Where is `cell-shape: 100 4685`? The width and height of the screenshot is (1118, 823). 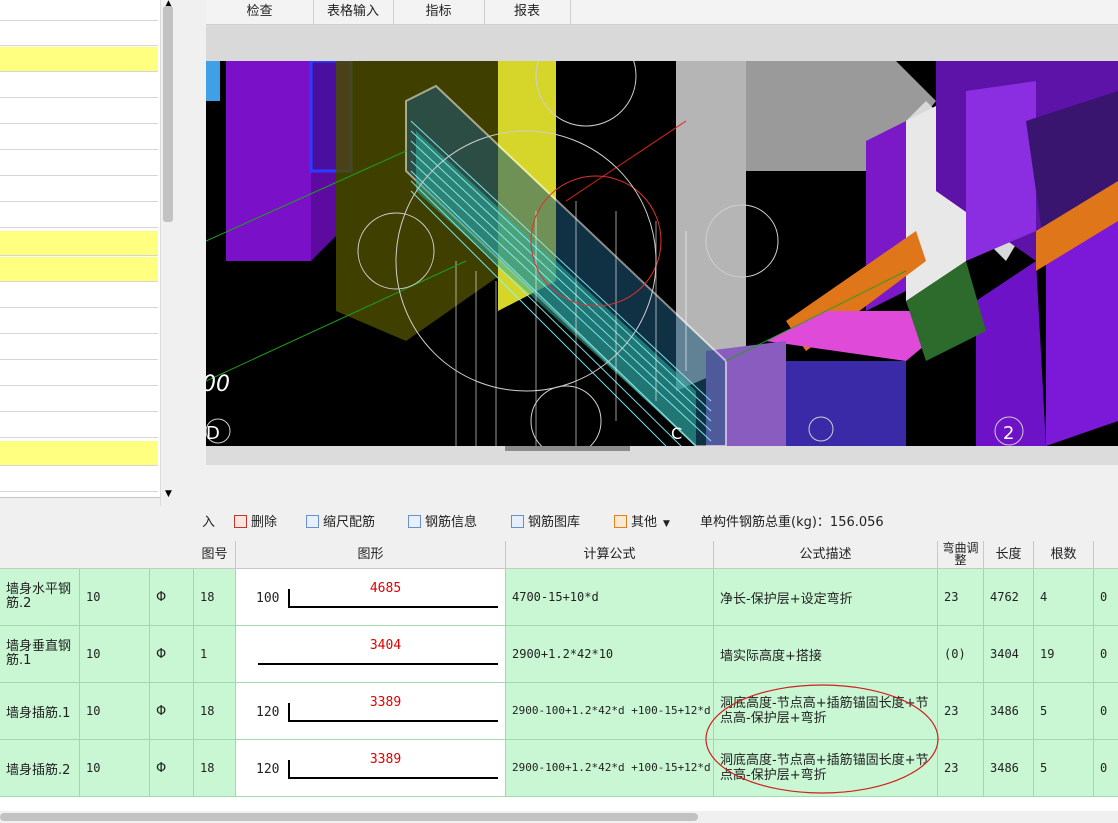 cell-shape: 100 4685 is located at coordinates (371, 597).